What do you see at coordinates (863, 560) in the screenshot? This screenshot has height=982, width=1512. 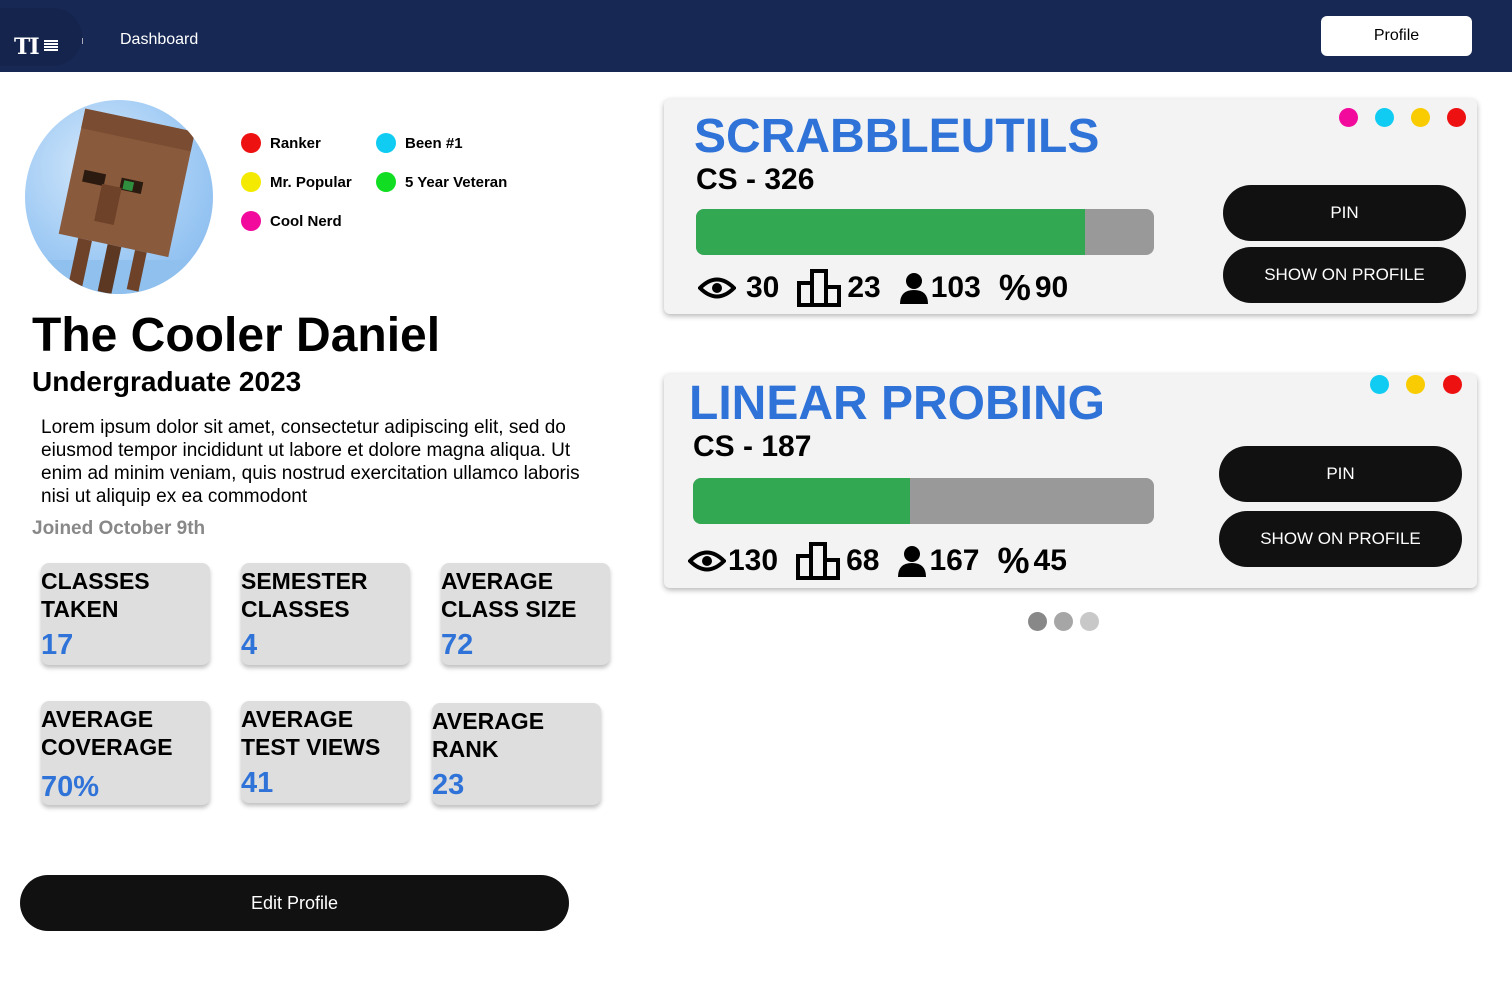 I see `rank-count: 68` at bounding box center [863, 560].